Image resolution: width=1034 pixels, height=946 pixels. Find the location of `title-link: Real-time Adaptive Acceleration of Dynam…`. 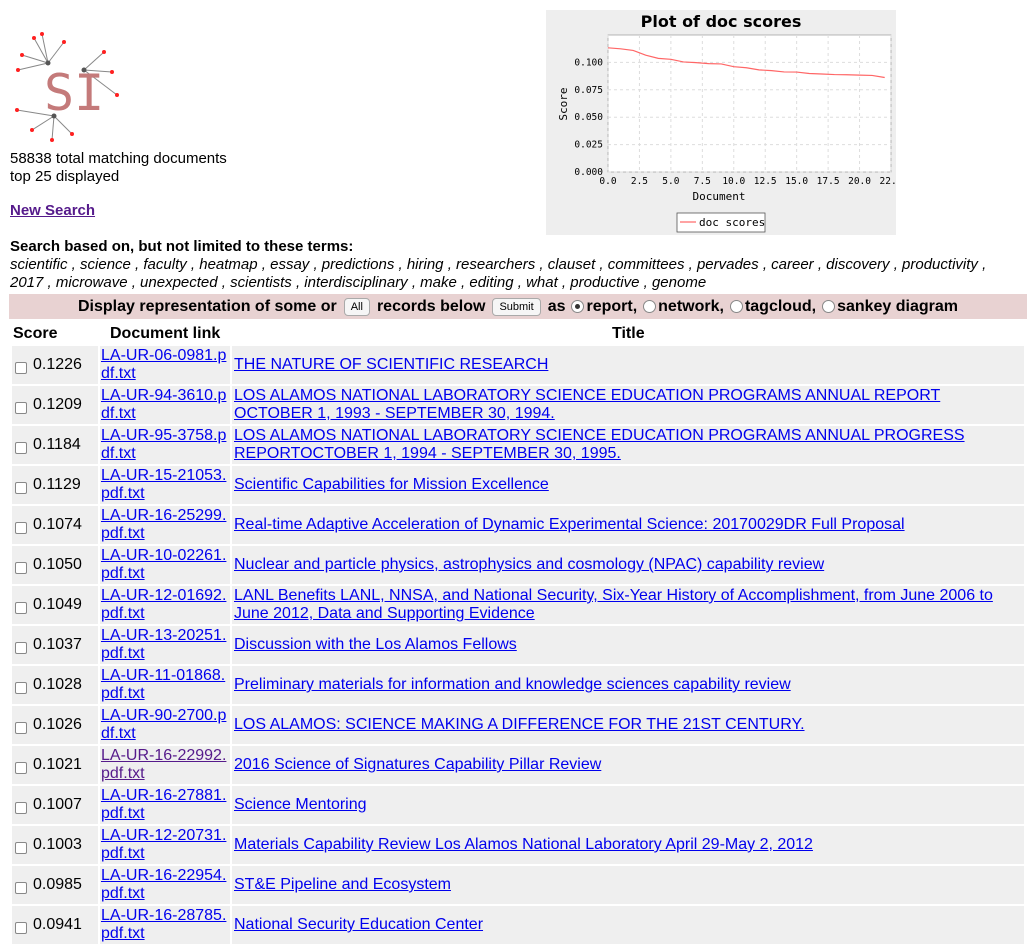

title-link: Real-time Adaptive Acceleration of Dynam… is located at coordinates (624, 525).